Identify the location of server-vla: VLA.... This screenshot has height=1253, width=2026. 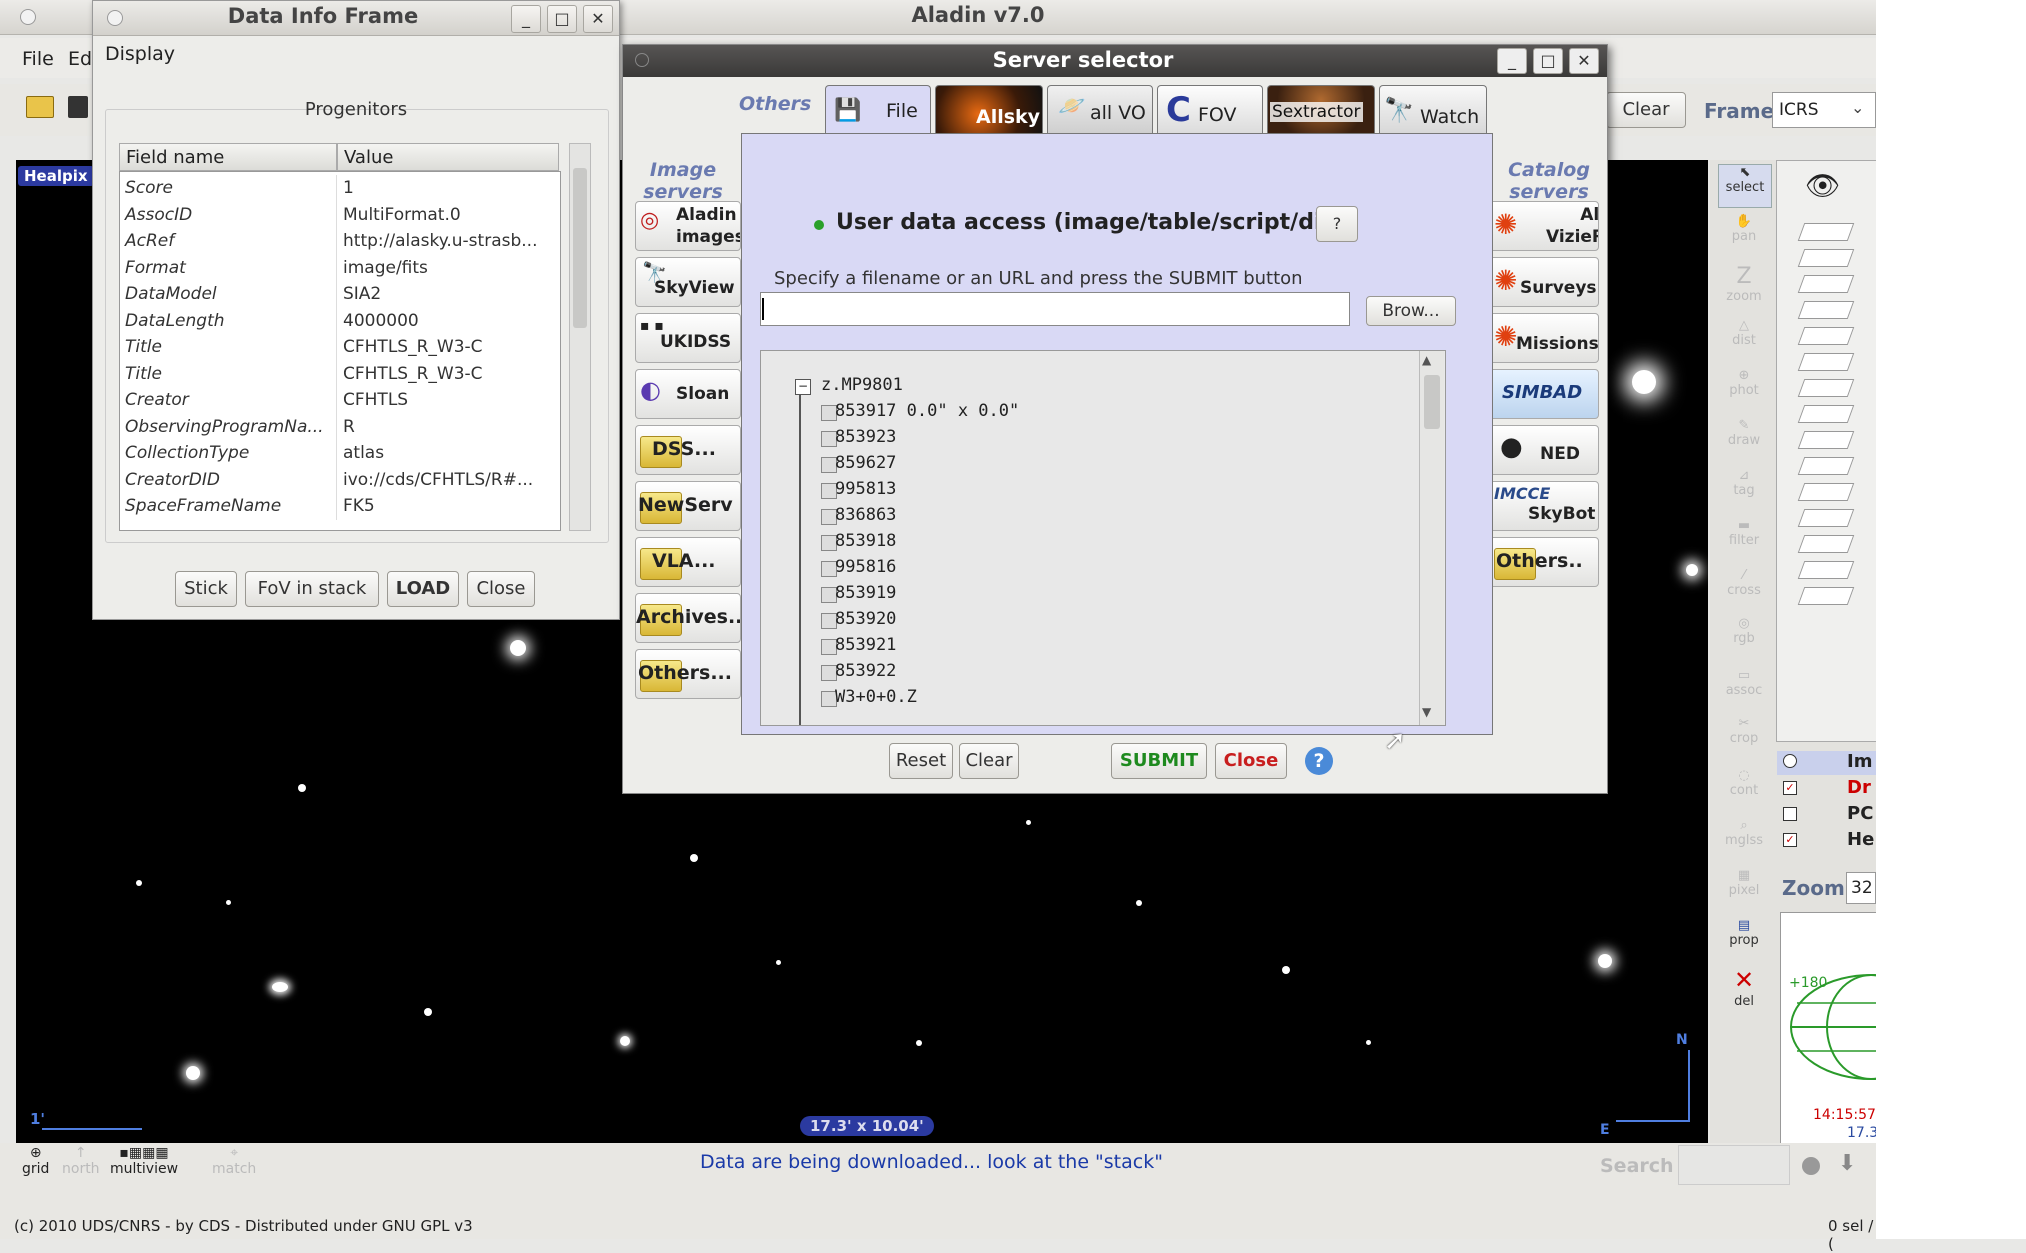
(688, 562).